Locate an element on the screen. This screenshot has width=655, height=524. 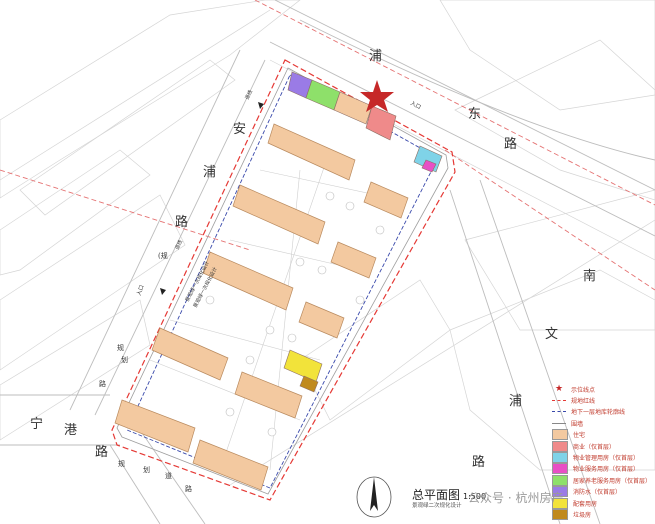
road-label-west: 路 is located at coordinates (181, 222).